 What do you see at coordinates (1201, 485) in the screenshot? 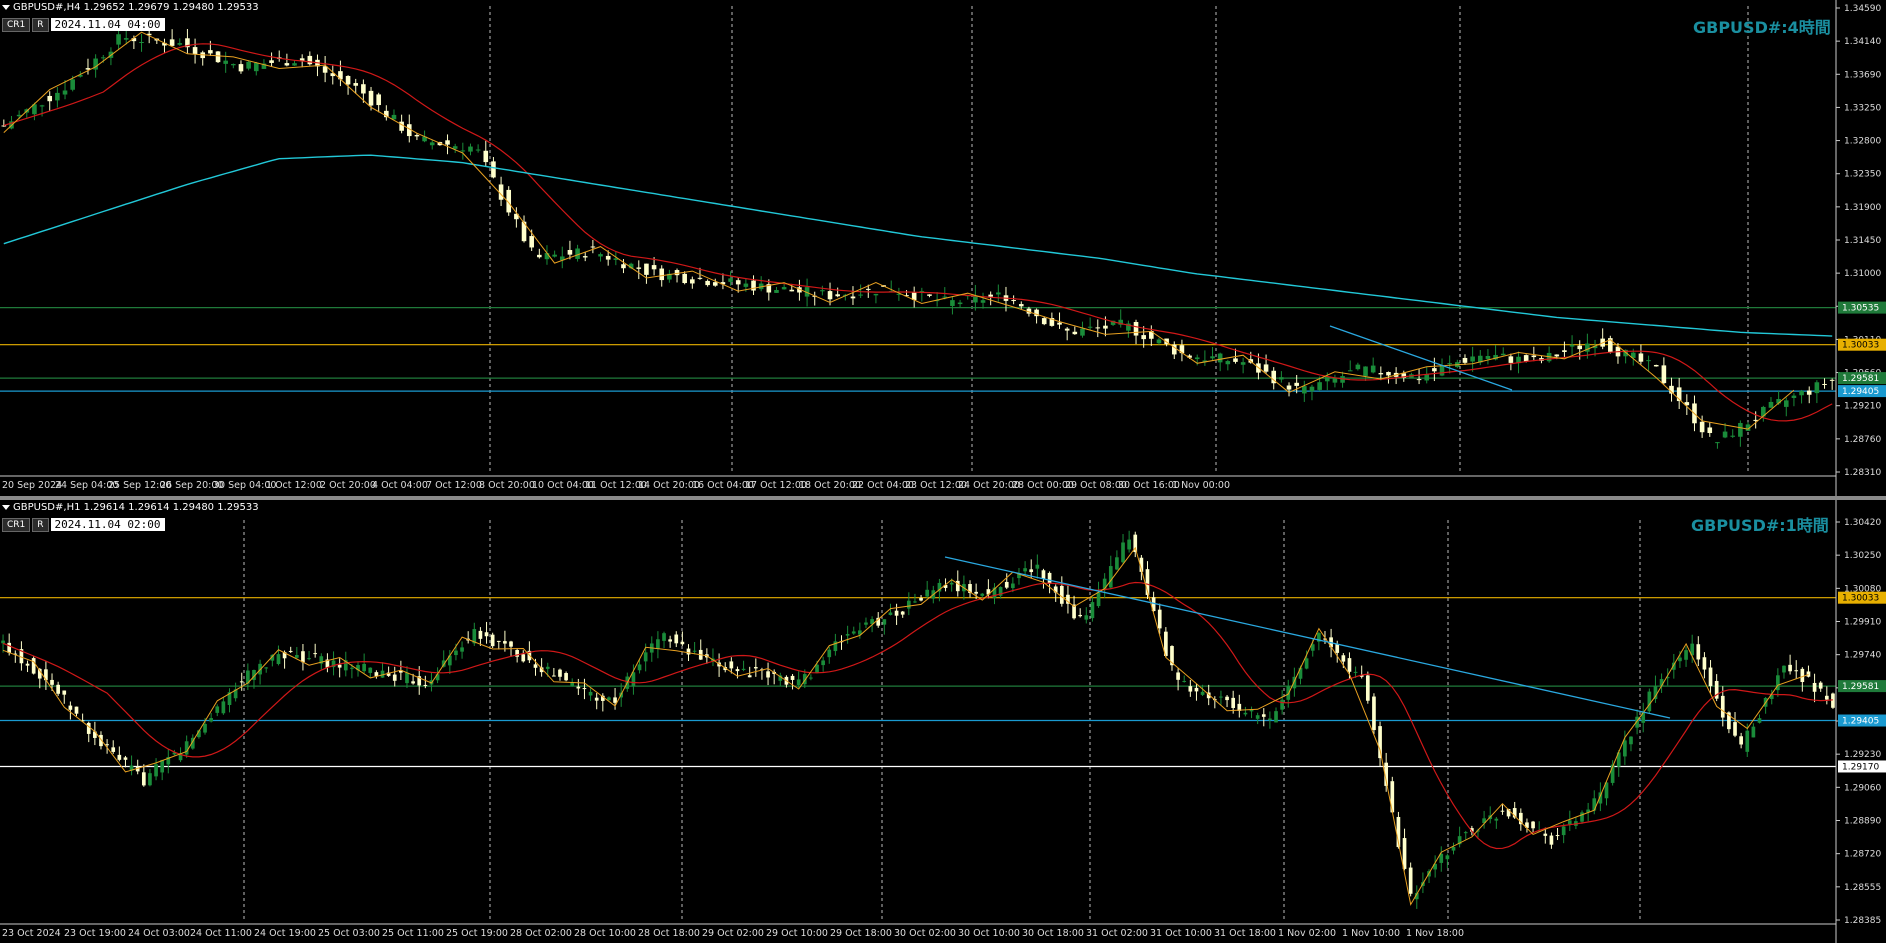
I see `time-label: 1 Nov 00:00` at bounding box center [1201, 485].